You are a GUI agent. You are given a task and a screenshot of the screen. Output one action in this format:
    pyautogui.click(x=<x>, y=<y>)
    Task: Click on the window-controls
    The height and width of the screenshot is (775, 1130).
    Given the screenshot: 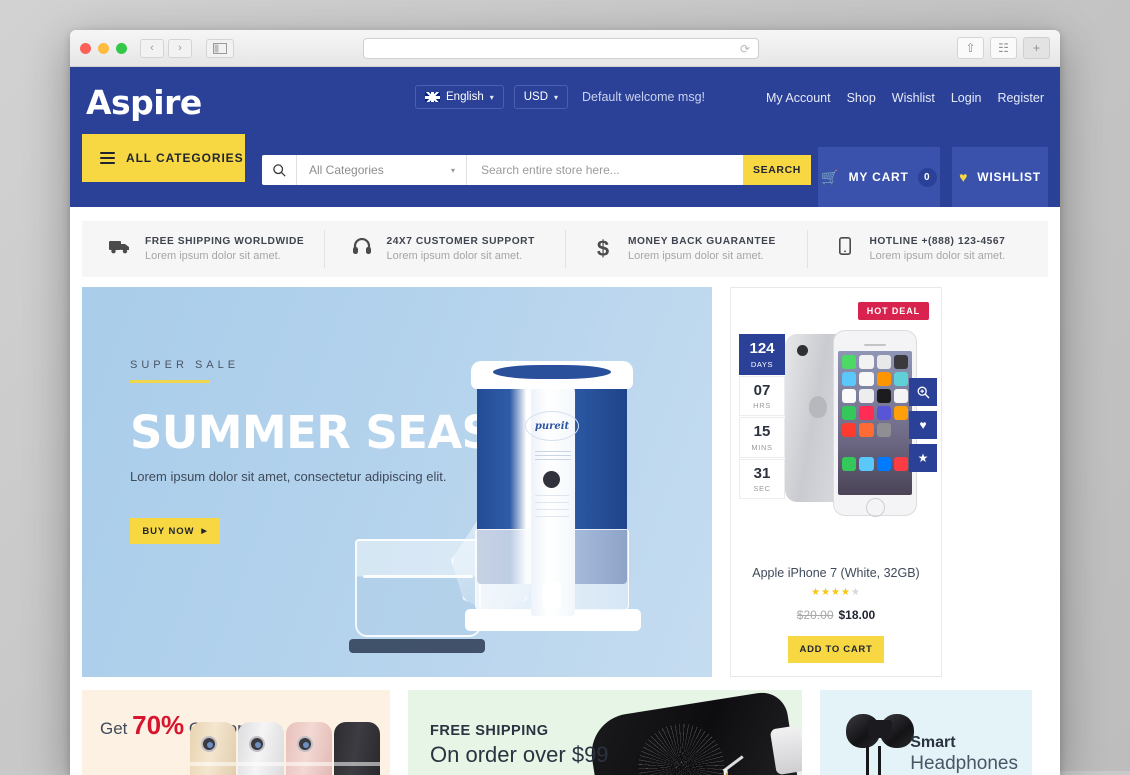 What is the action you would take?
    pyautogui.click(x=103, y=48)
    